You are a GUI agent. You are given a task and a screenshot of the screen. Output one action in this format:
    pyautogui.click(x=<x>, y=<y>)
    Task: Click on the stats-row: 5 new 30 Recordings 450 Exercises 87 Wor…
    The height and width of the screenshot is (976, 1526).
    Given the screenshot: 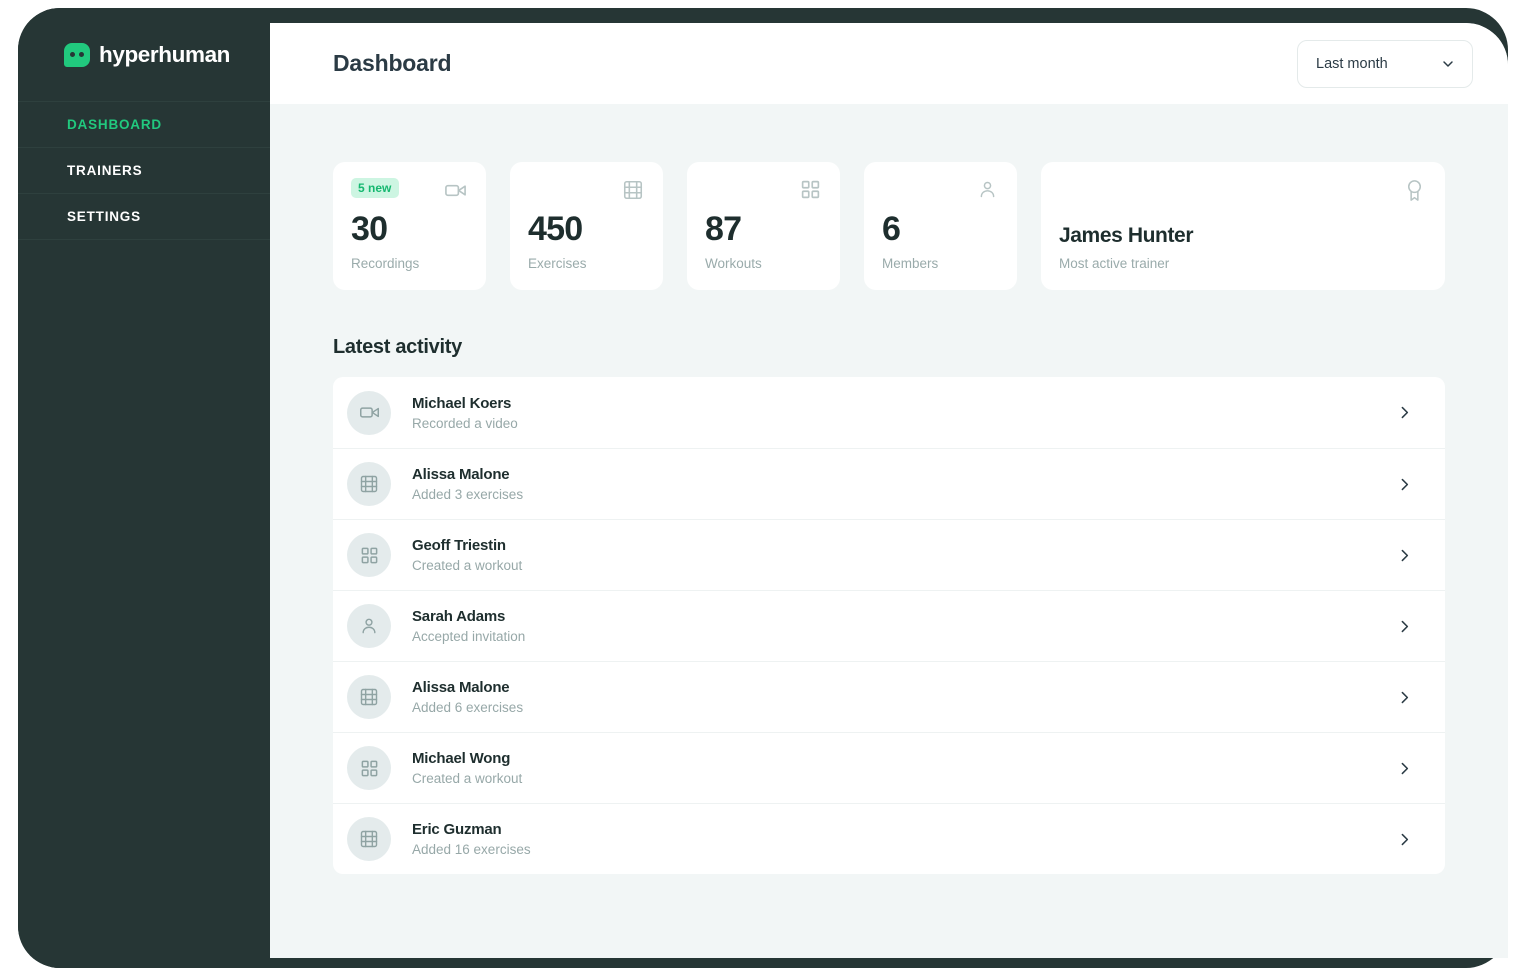 What is the action you would take?
    pyautogui.click(x=889, y=226)
    